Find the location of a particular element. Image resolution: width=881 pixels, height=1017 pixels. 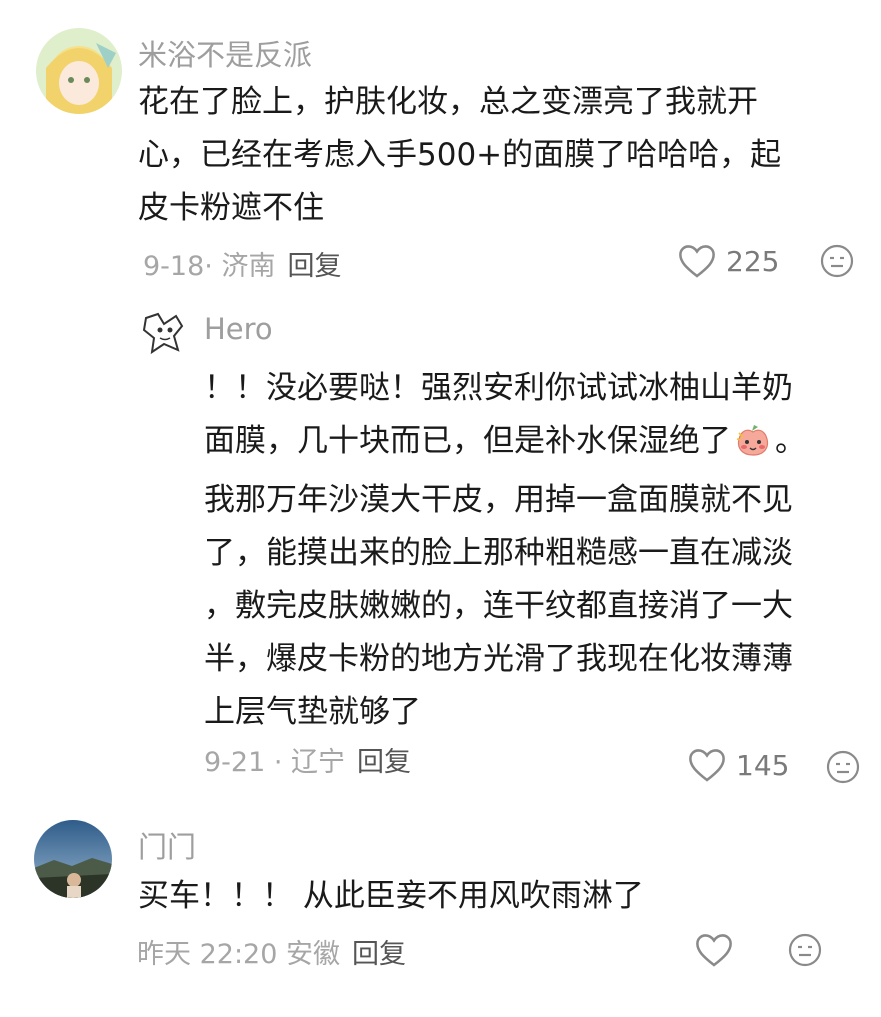

comment-text-line: 了，能摸出来的脸上那种粗糙感一直在减淡 is located at coordinates (498, 553).